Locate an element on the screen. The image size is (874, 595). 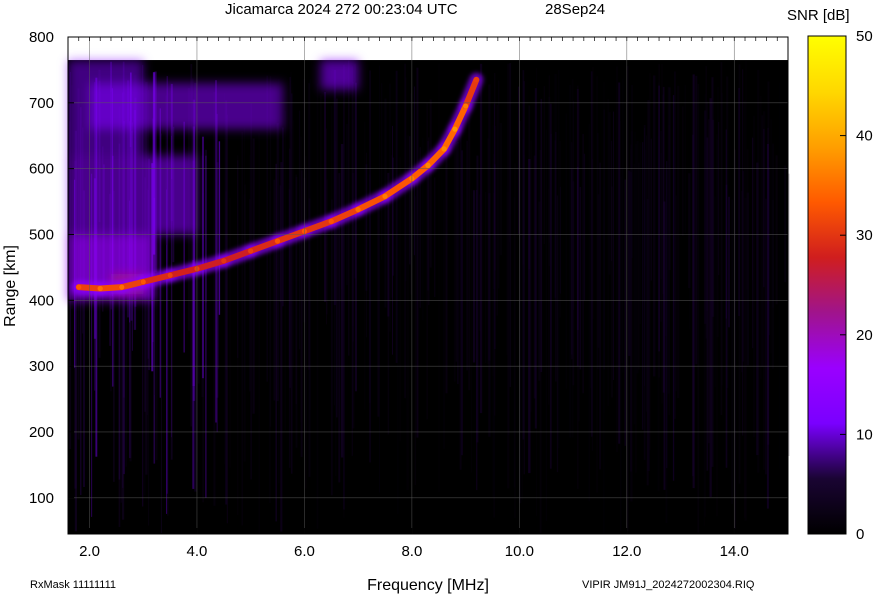
x-tick-label: 10.0 is located at coordinates (519, 551).